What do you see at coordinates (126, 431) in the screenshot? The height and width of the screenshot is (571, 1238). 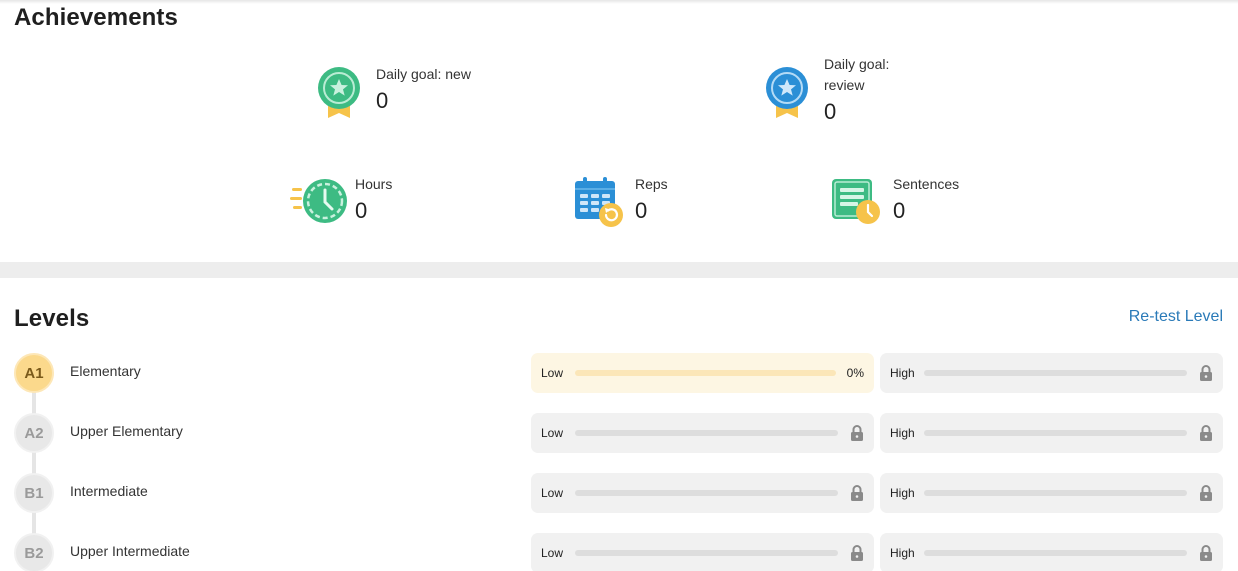 I see `level-name: Upper Elementary` at bounding box center [126, 431].